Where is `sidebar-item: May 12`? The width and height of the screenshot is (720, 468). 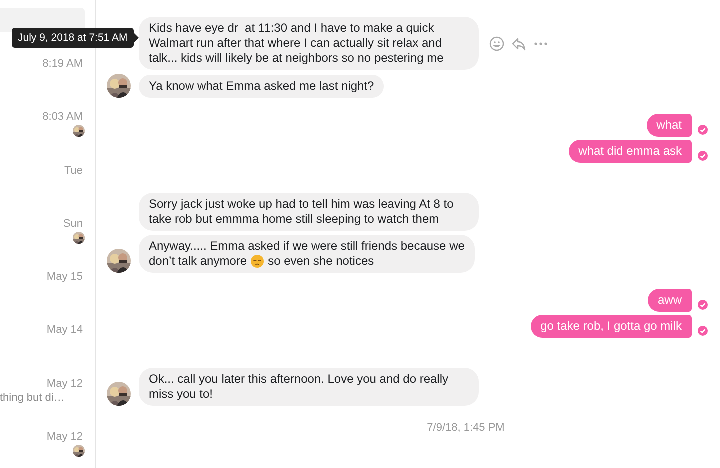 sidebar-item: May 12 is located at coordinates (47, 449).